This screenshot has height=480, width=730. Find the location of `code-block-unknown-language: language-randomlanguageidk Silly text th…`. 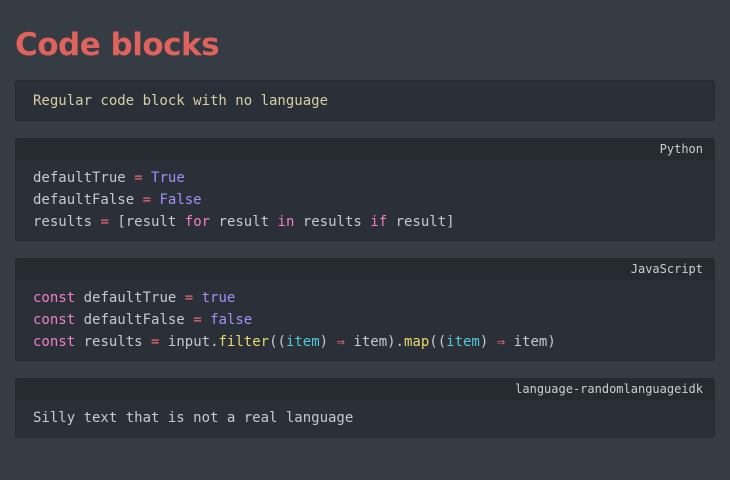

code-block-unknown-language: language-randomlanguageidk Silly text th… is located at coordinates (365, 408).